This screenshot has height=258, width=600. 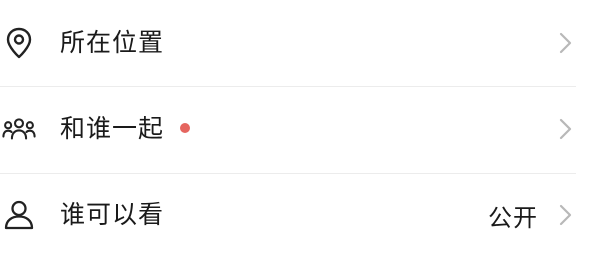 What do you see at coordinates (19, 215) in the screenshot?
I see `person-icon` at bounding box center [19, 215].